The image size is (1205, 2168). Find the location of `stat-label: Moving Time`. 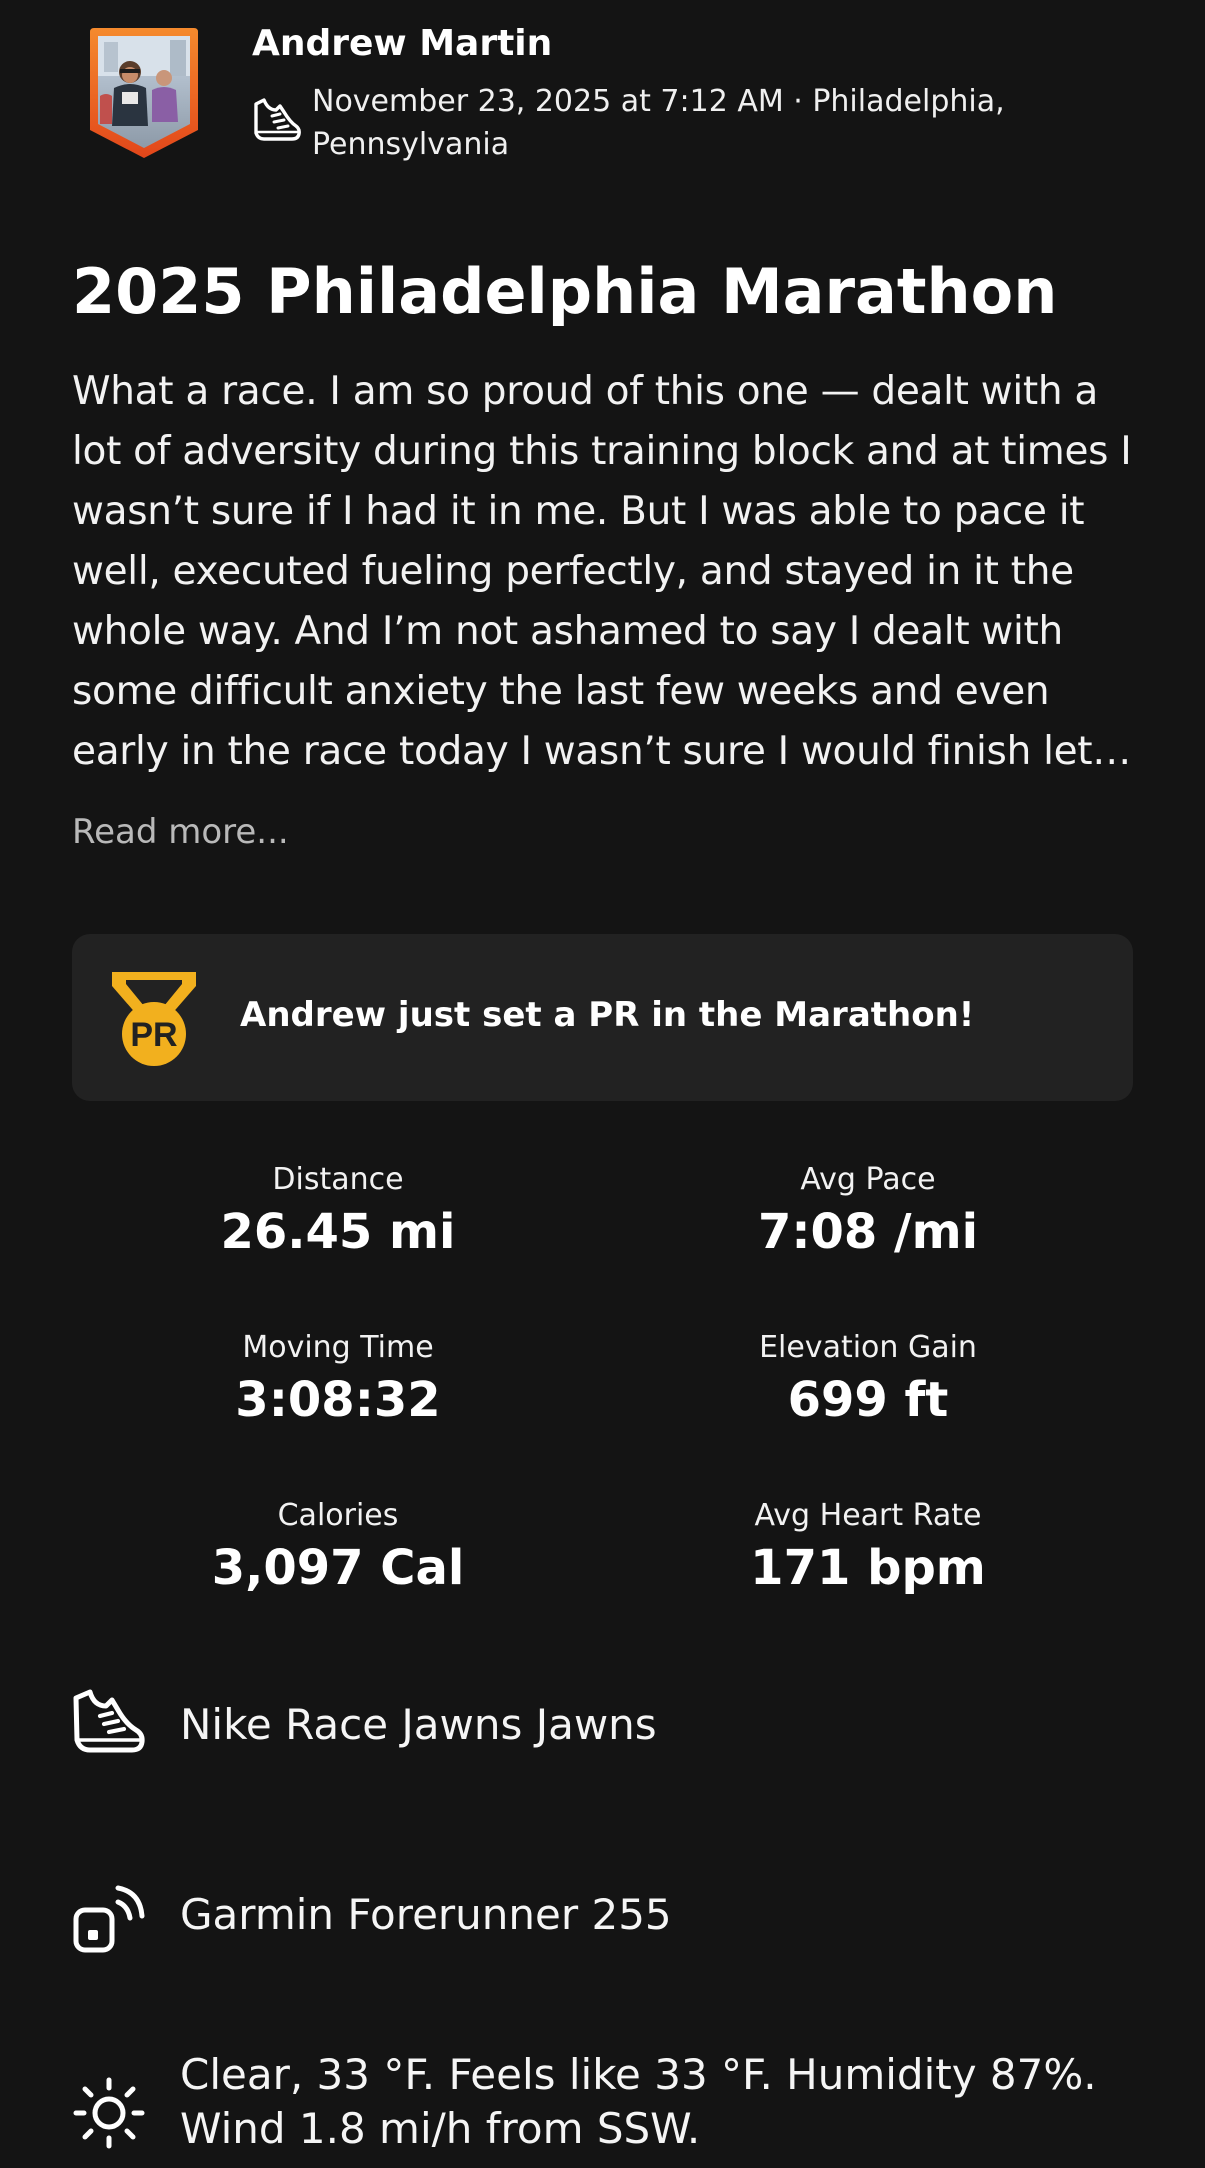

stat-label: Moving Time is located at coordinates (338, 1347).